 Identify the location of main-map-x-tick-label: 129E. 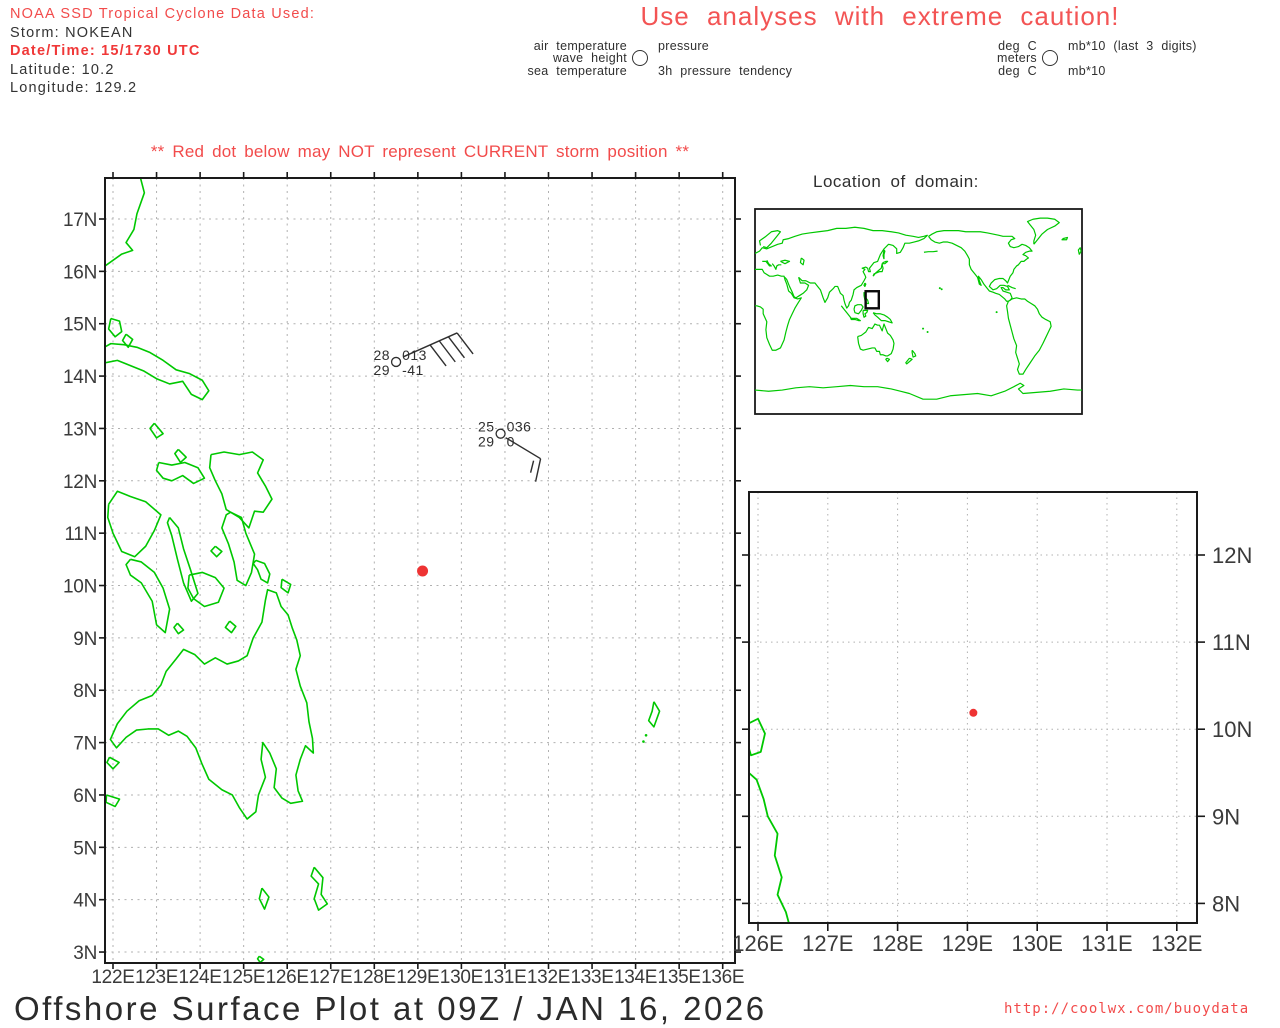
(417, 977).